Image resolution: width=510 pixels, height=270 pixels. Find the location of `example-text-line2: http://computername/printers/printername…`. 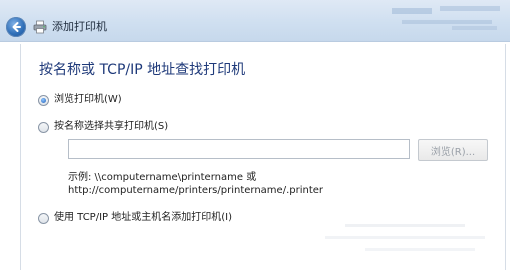

example-text-line2: http://computername/printers/printername… is located at coordinates (196, 190).